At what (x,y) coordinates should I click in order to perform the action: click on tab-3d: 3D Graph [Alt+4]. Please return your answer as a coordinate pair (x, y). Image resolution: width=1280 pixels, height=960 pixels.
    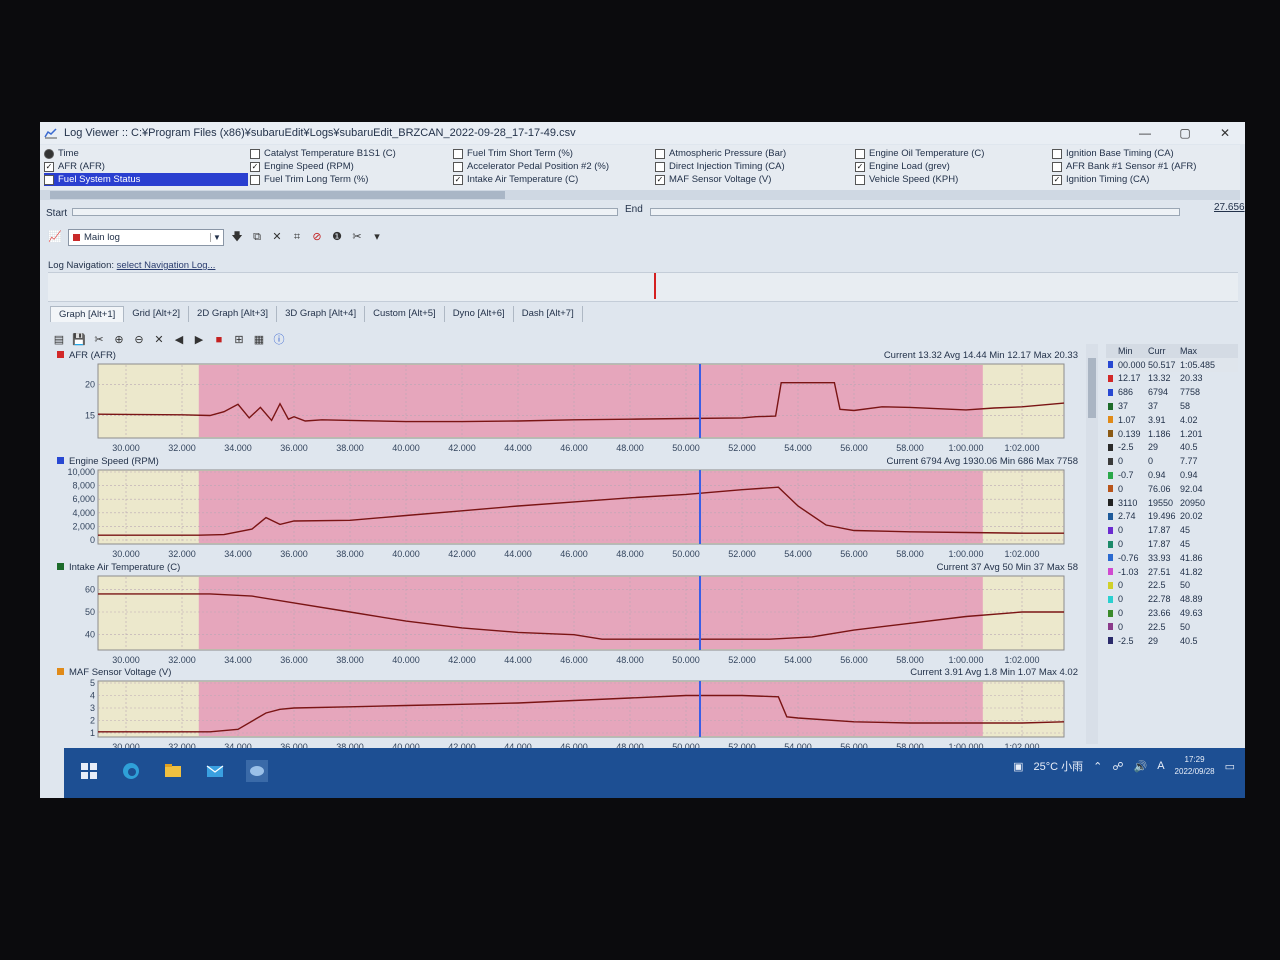
    Looking at the image, I should click on (321, 314).